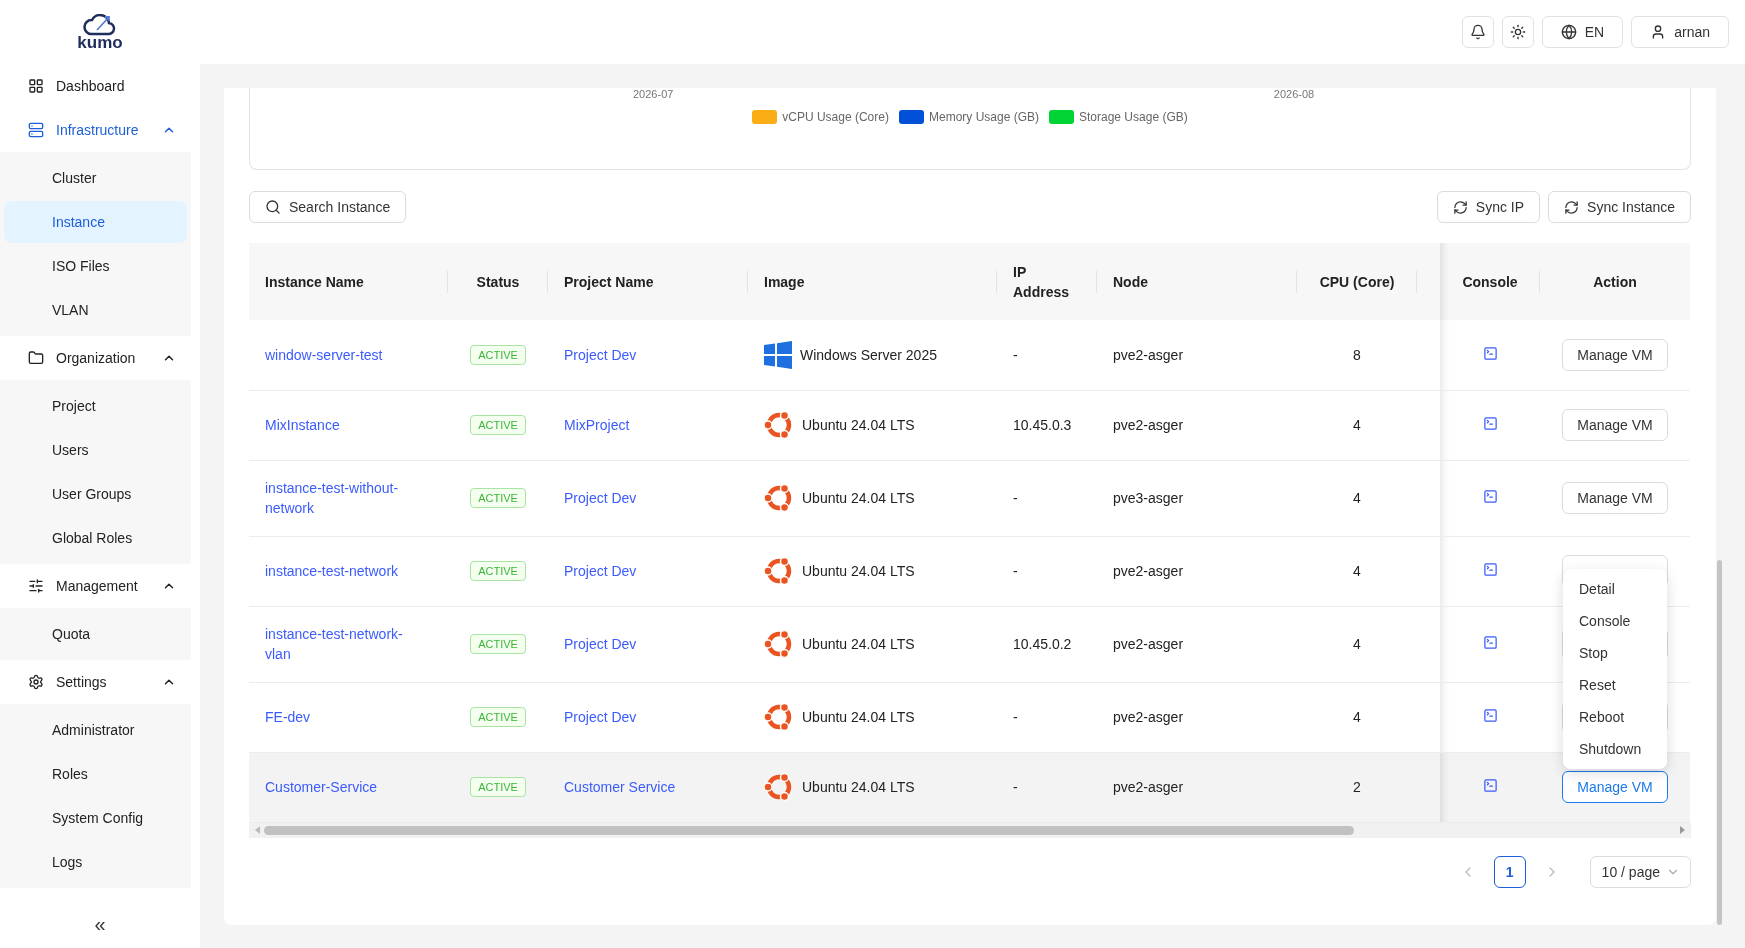  I want to click on column-header: Node, so click(1197, 281).